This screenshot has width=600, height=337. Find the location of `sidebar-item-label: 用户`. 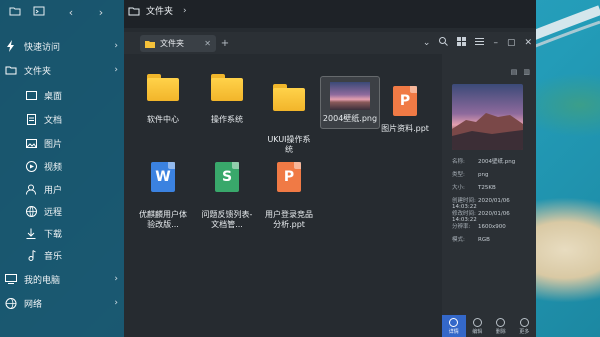

sidebar-item-label: 用户 is located at coordinates (53, 190).